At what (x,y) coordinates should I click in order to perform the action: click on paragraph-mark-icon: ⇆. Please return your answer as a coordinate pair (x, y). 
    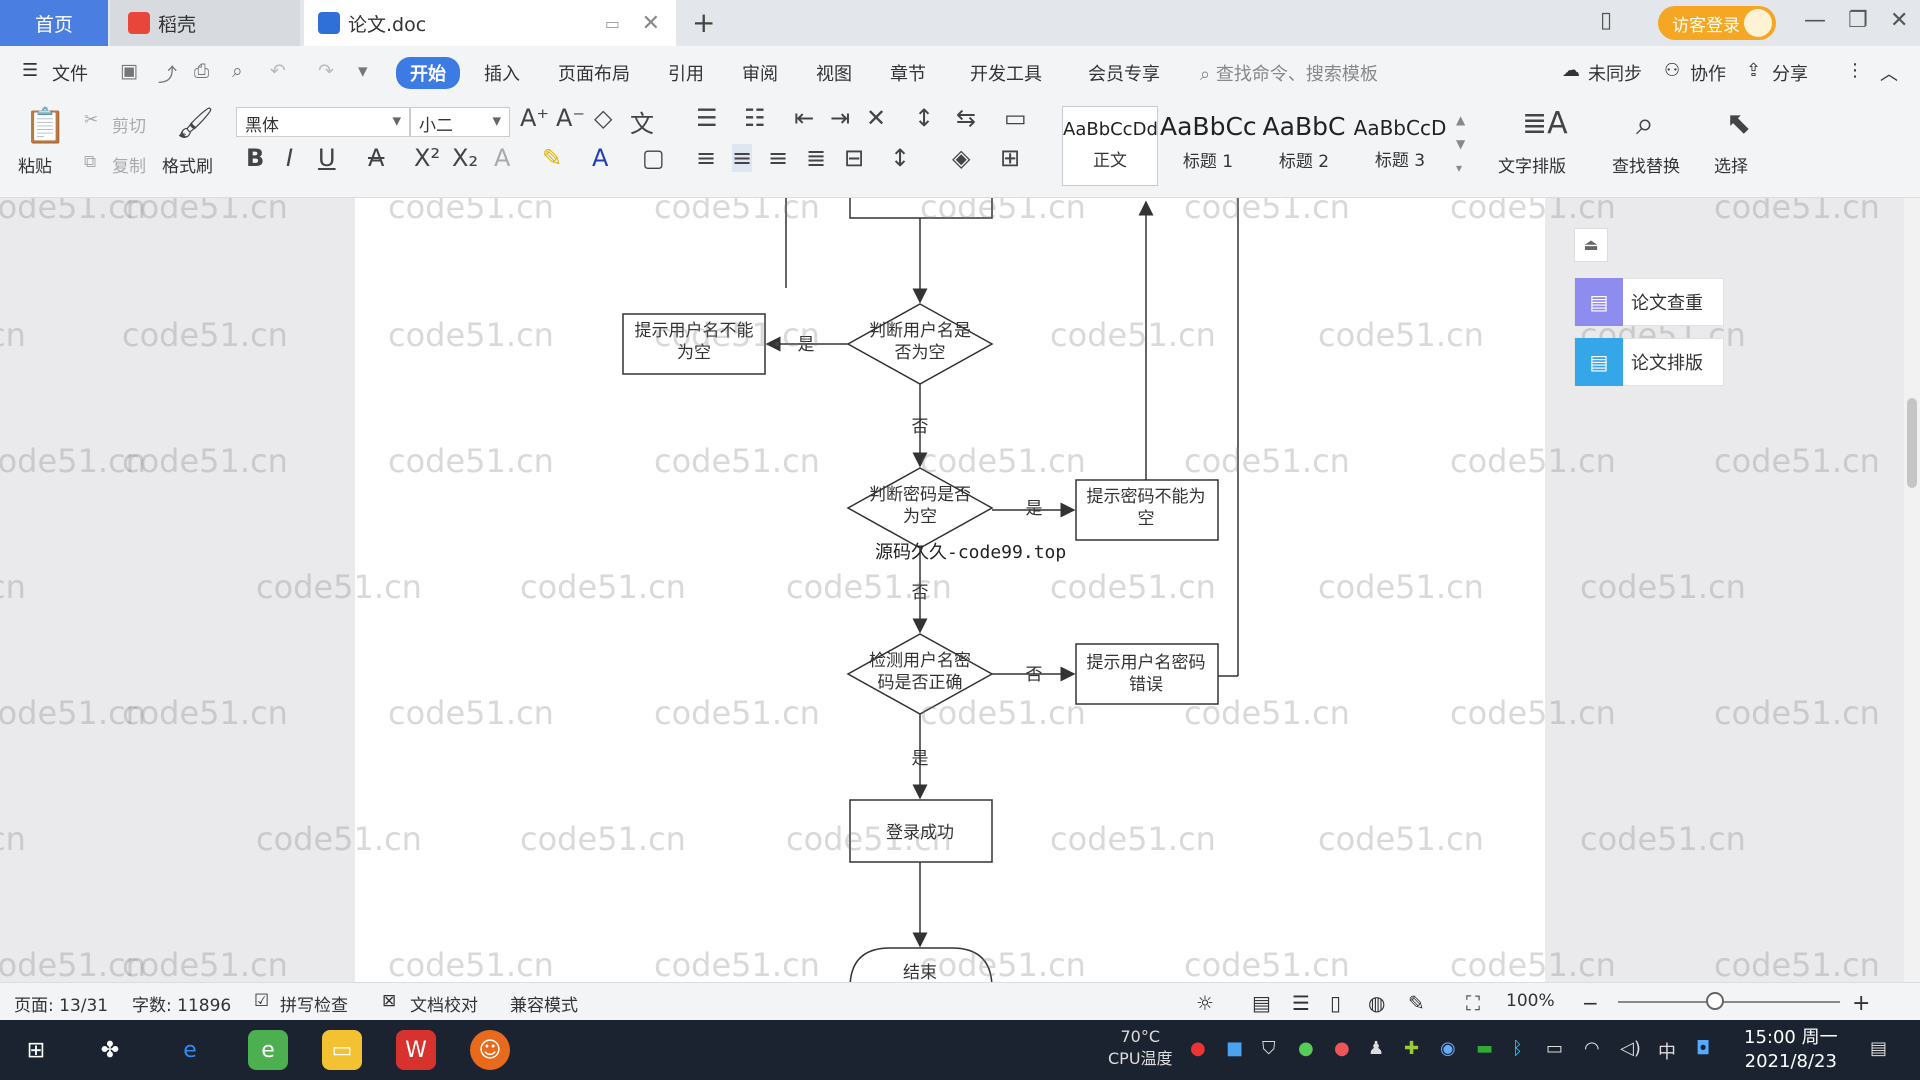
    Looking at the image, I should click on (966, 118).